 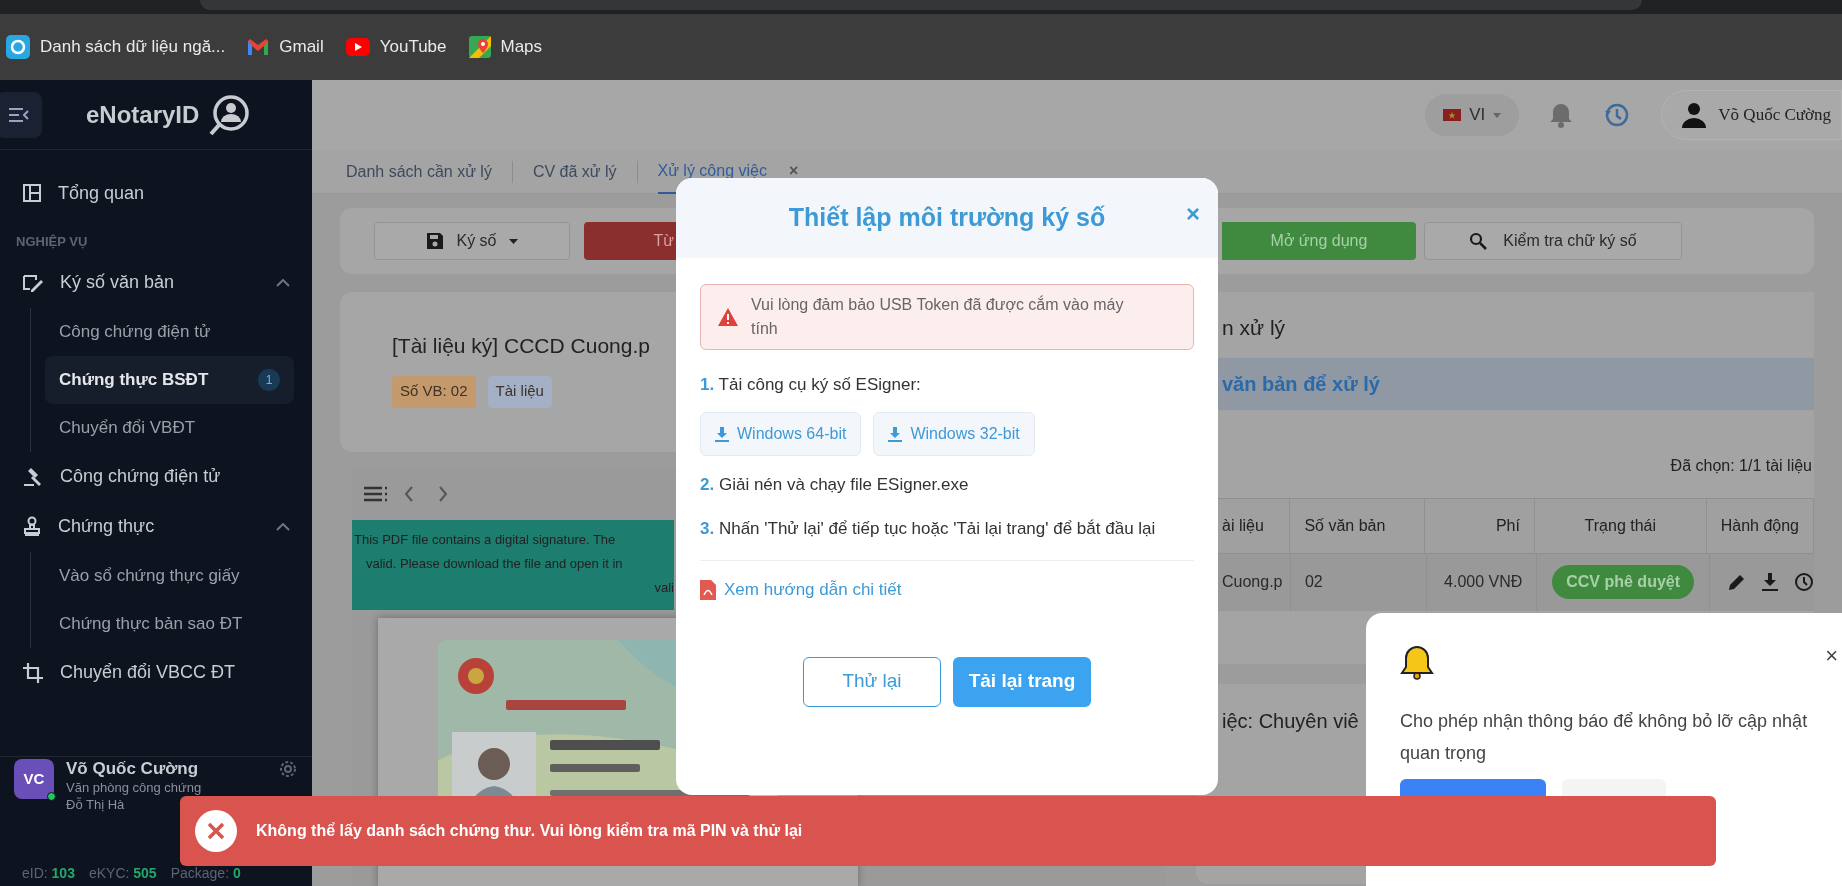 I want to click on nav-item: Công chứng điện tử, so click(x=156, y=476).